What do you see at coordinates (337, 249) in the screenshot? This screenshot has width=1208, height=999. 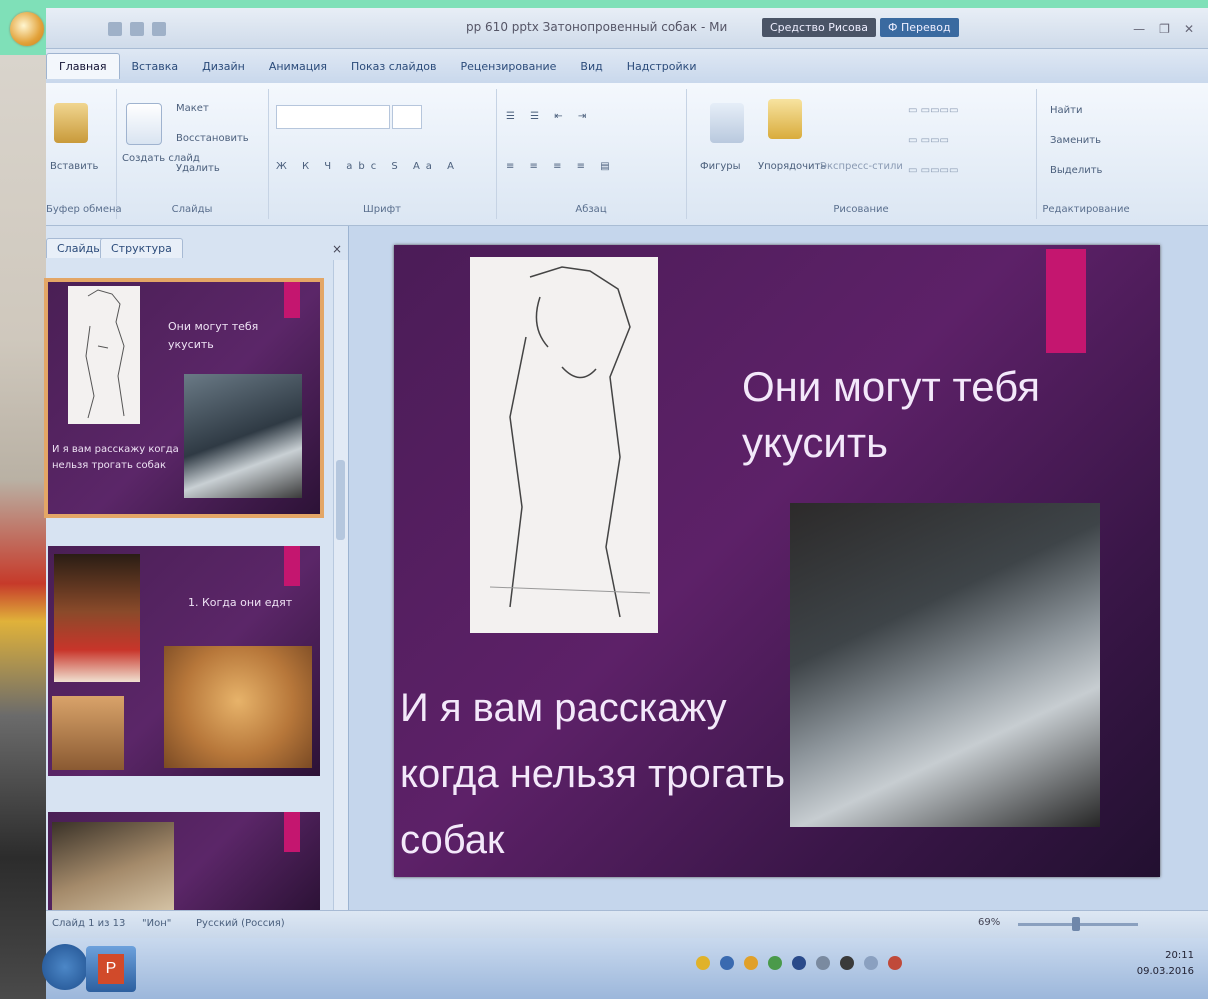 I see `close-icon: ×` at bounding box center [337, 249].